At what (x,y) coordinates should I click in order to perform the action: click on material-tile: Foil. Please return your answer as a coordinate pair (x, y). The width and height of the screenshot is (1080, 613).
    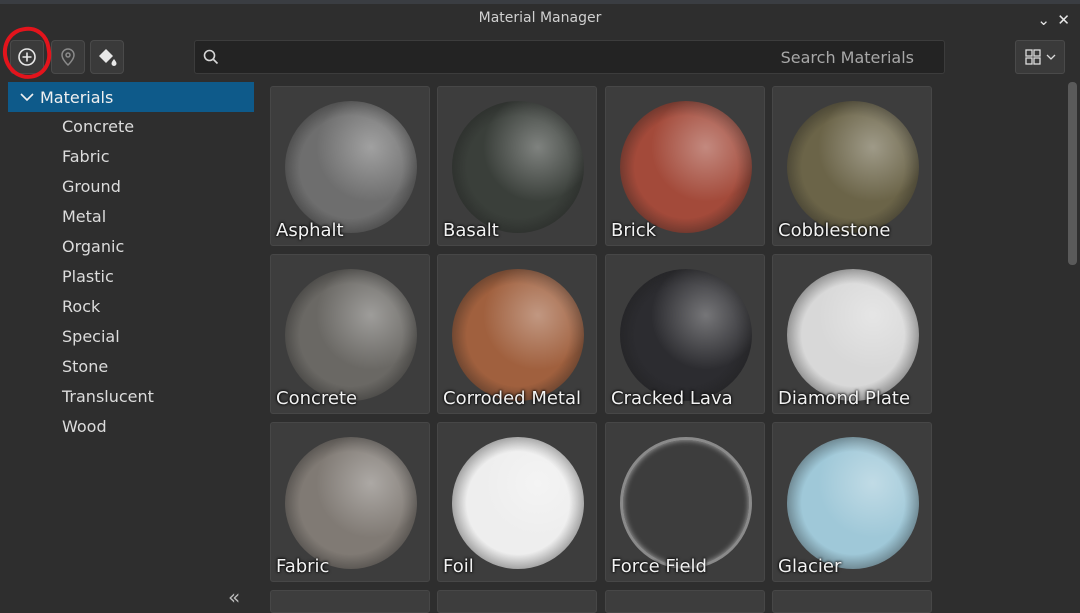
    Looking at the image, I should click on (517, 502).